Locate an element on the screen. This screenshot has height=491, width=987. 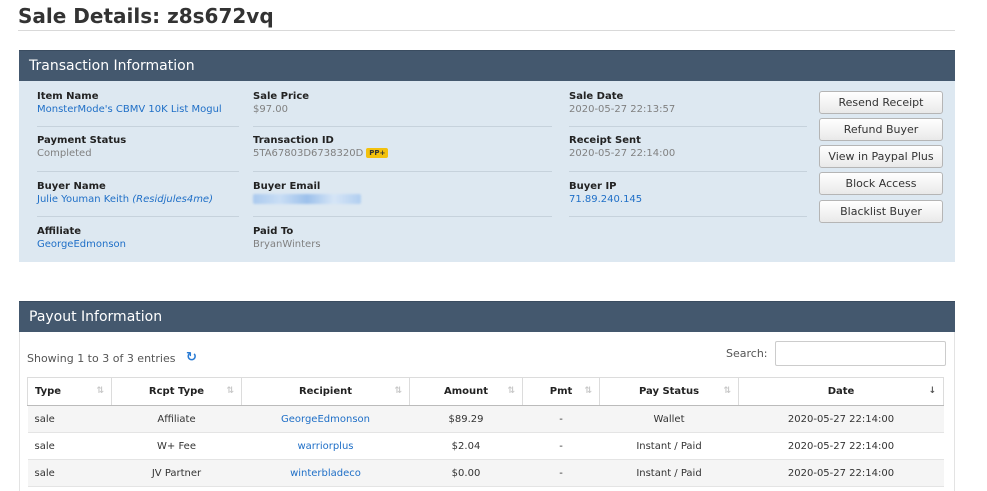
resend-receipt-button: Resend Receipt is located at coordinates (881, 102).